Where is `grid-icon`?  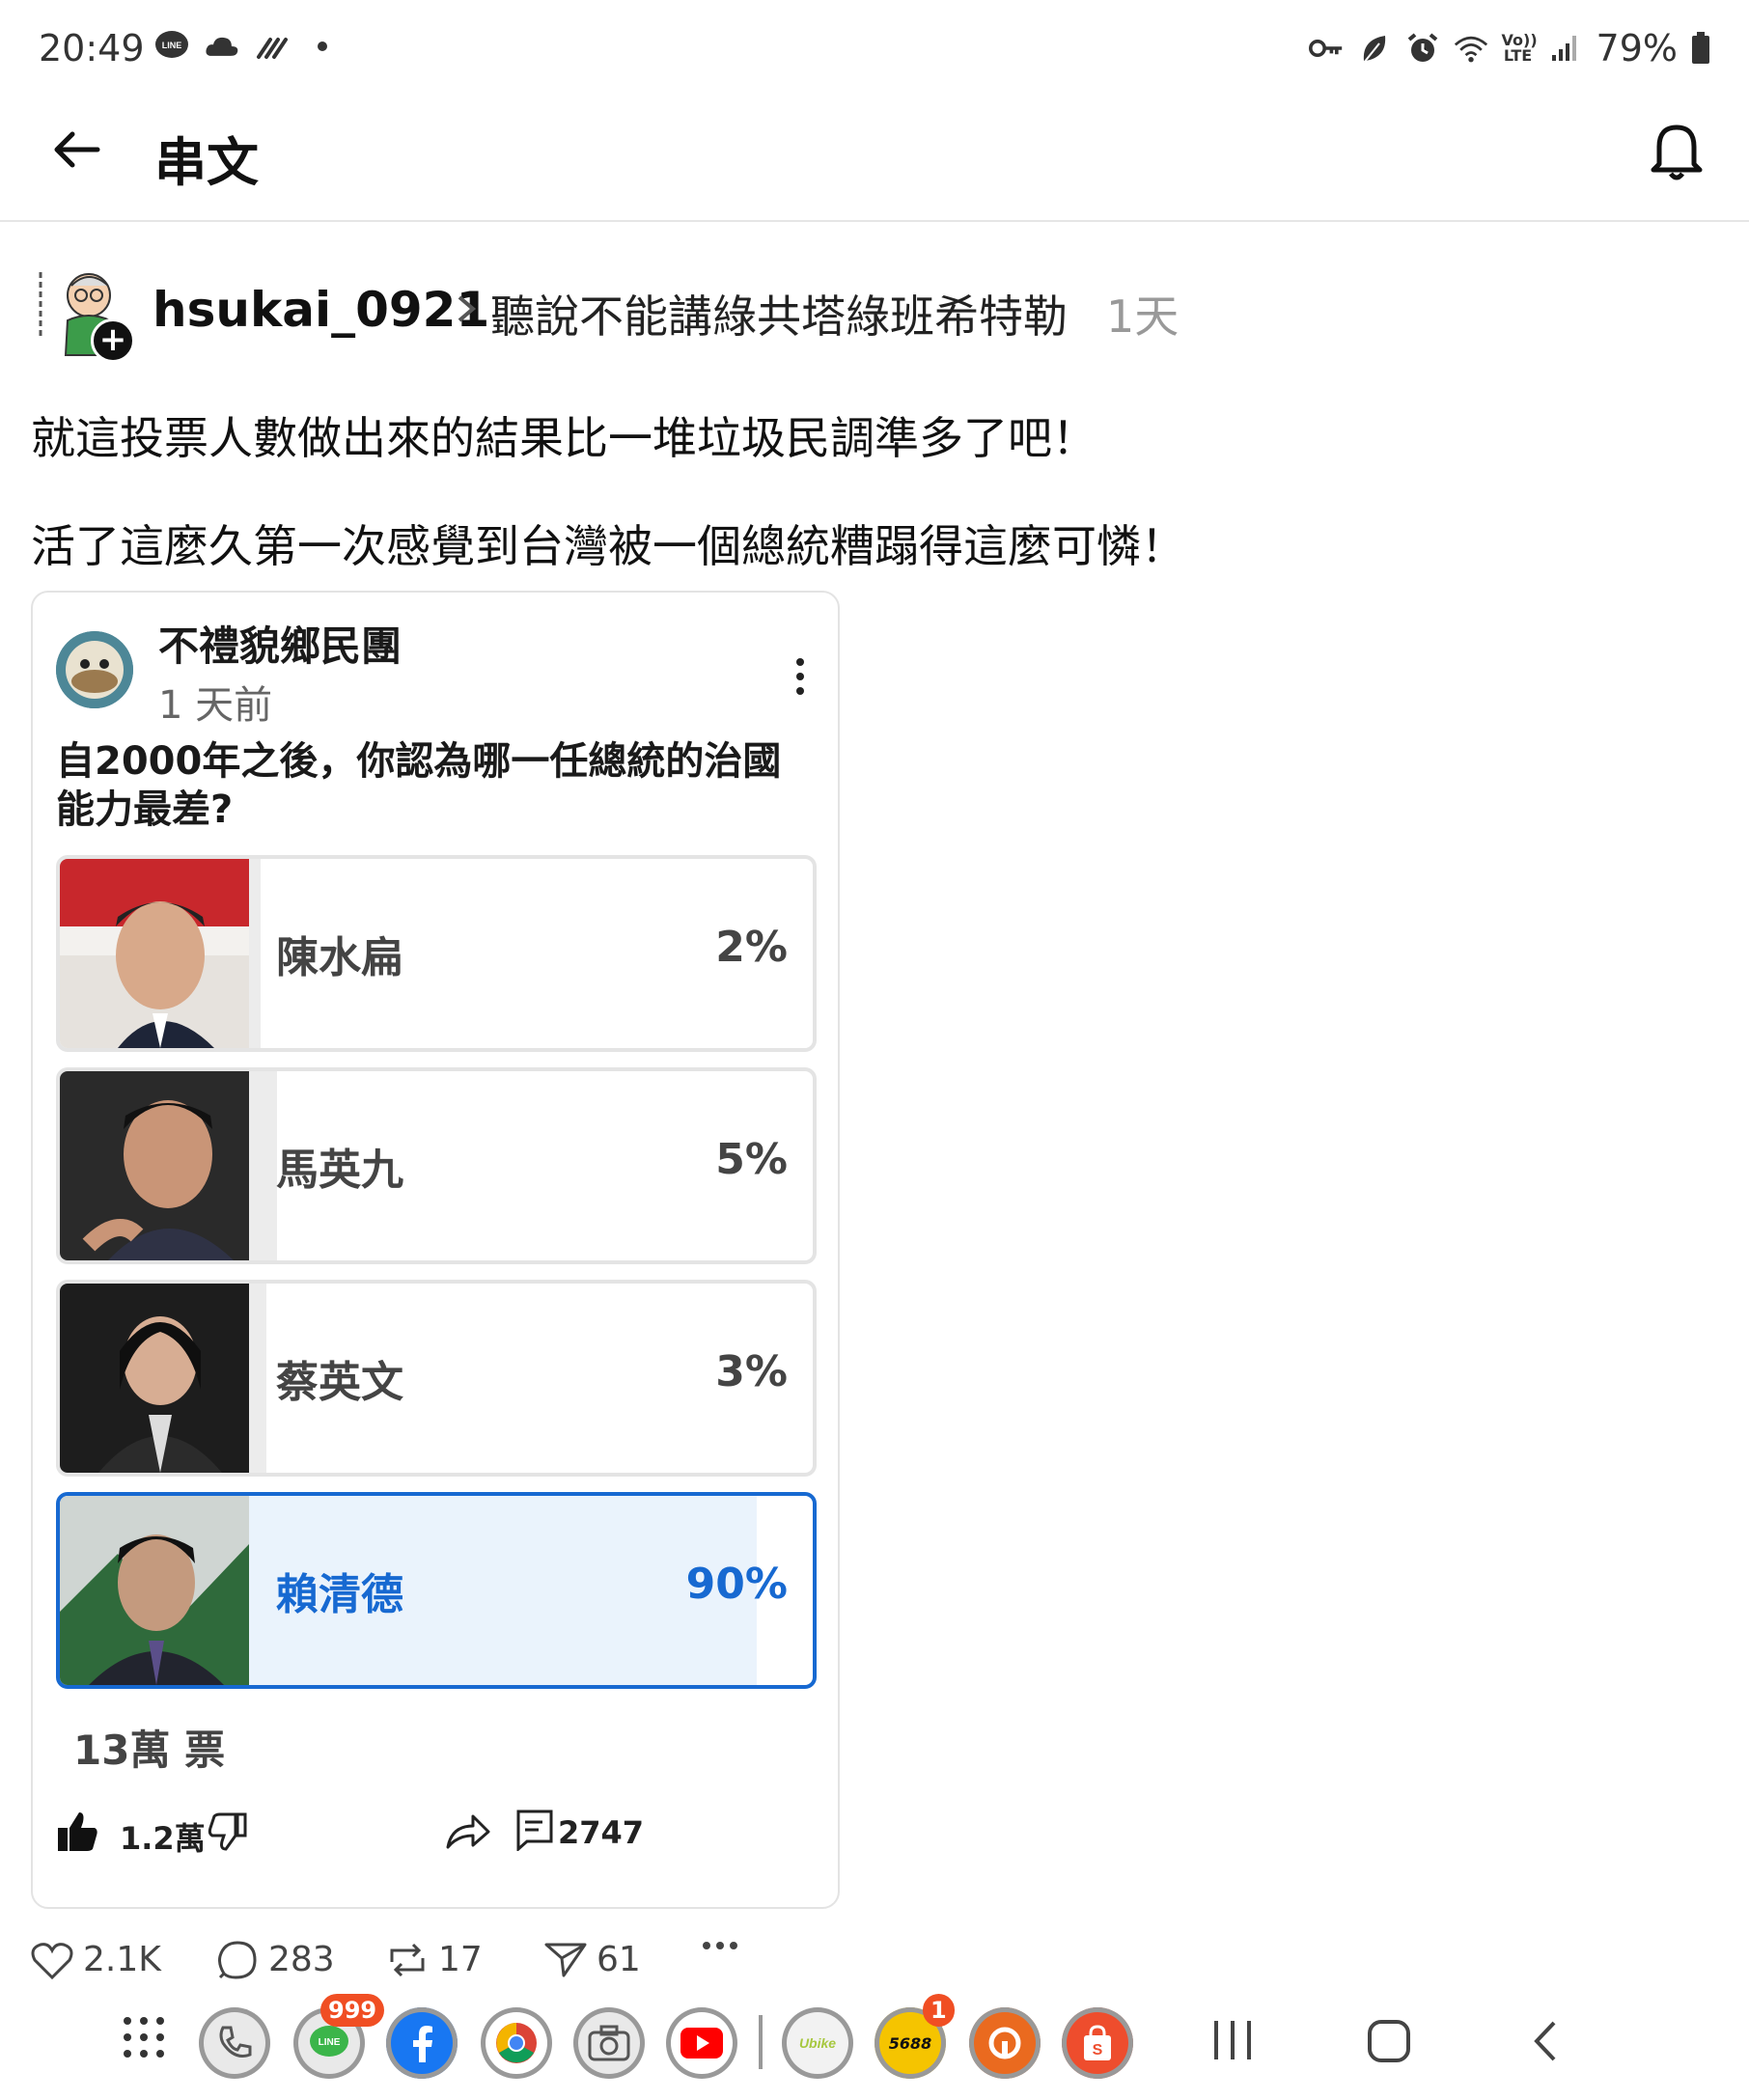
grid-icon is located at coordinates (144, 2037).